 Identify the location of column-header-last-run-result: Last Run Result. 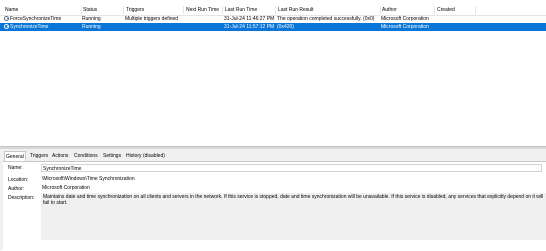
(329, 10).